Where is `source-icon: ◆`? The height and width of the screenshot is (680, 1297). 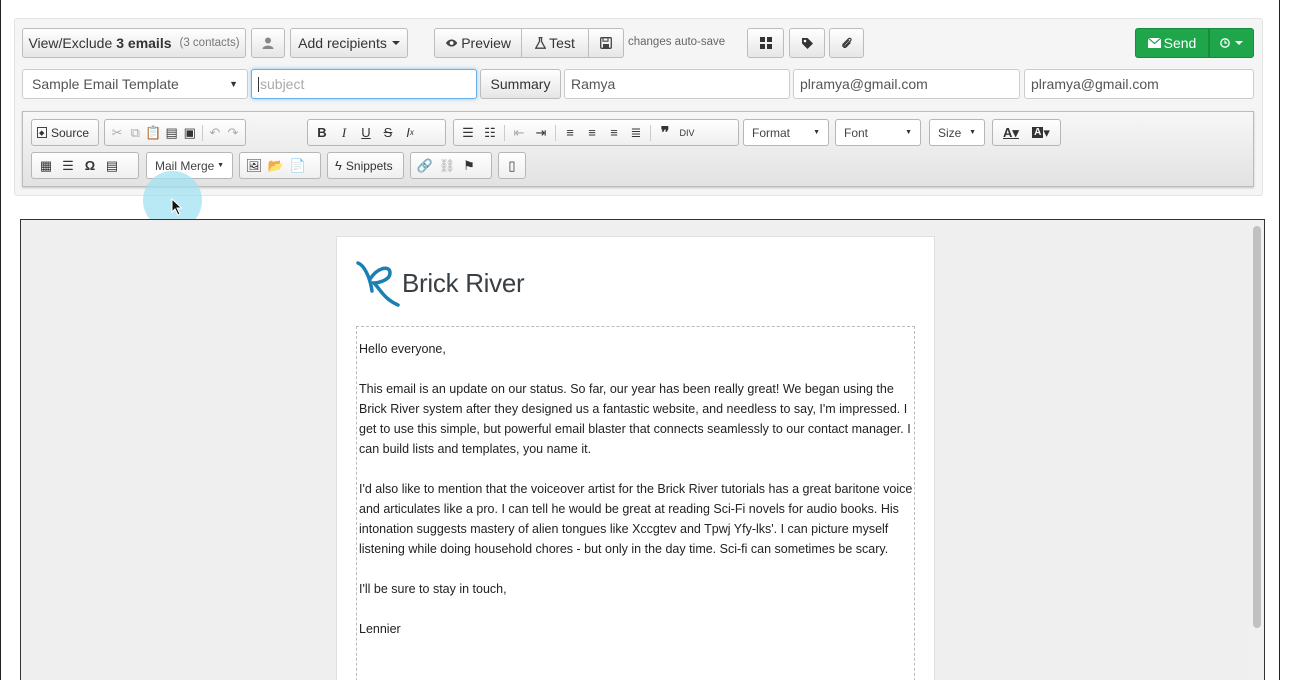 source-icon: ◆ is located at coordinates (42, 132).